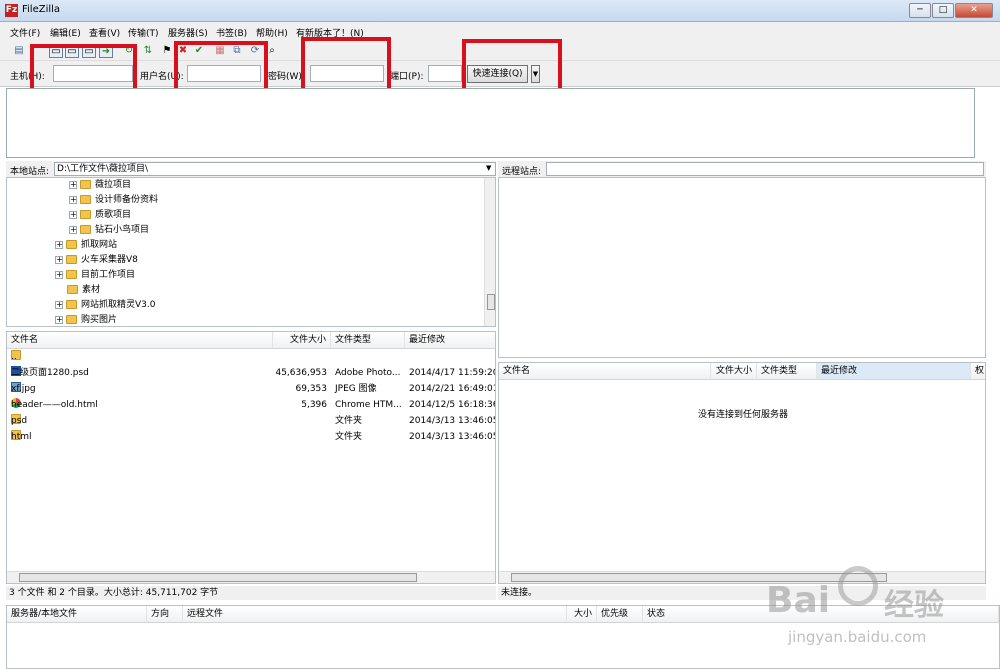 The image size is (1000, 669). I want to click on file-row: html 文件夹 2014/3/13 13:46:05, so click(251, 437).